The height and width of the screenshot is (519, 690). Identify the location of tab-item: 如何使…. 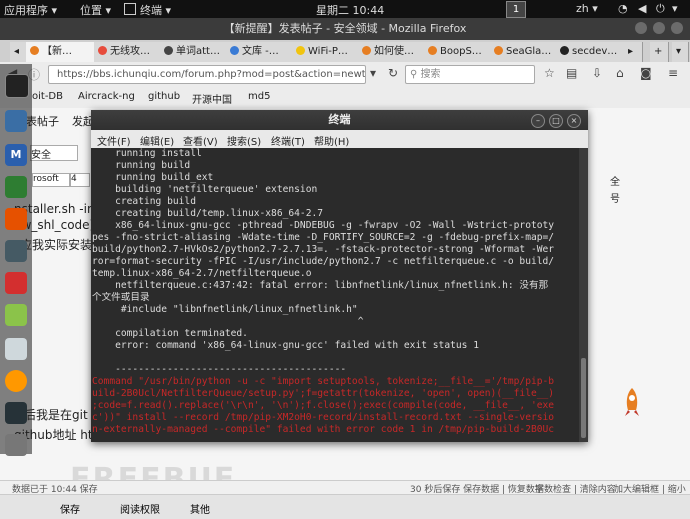
(392, 52).